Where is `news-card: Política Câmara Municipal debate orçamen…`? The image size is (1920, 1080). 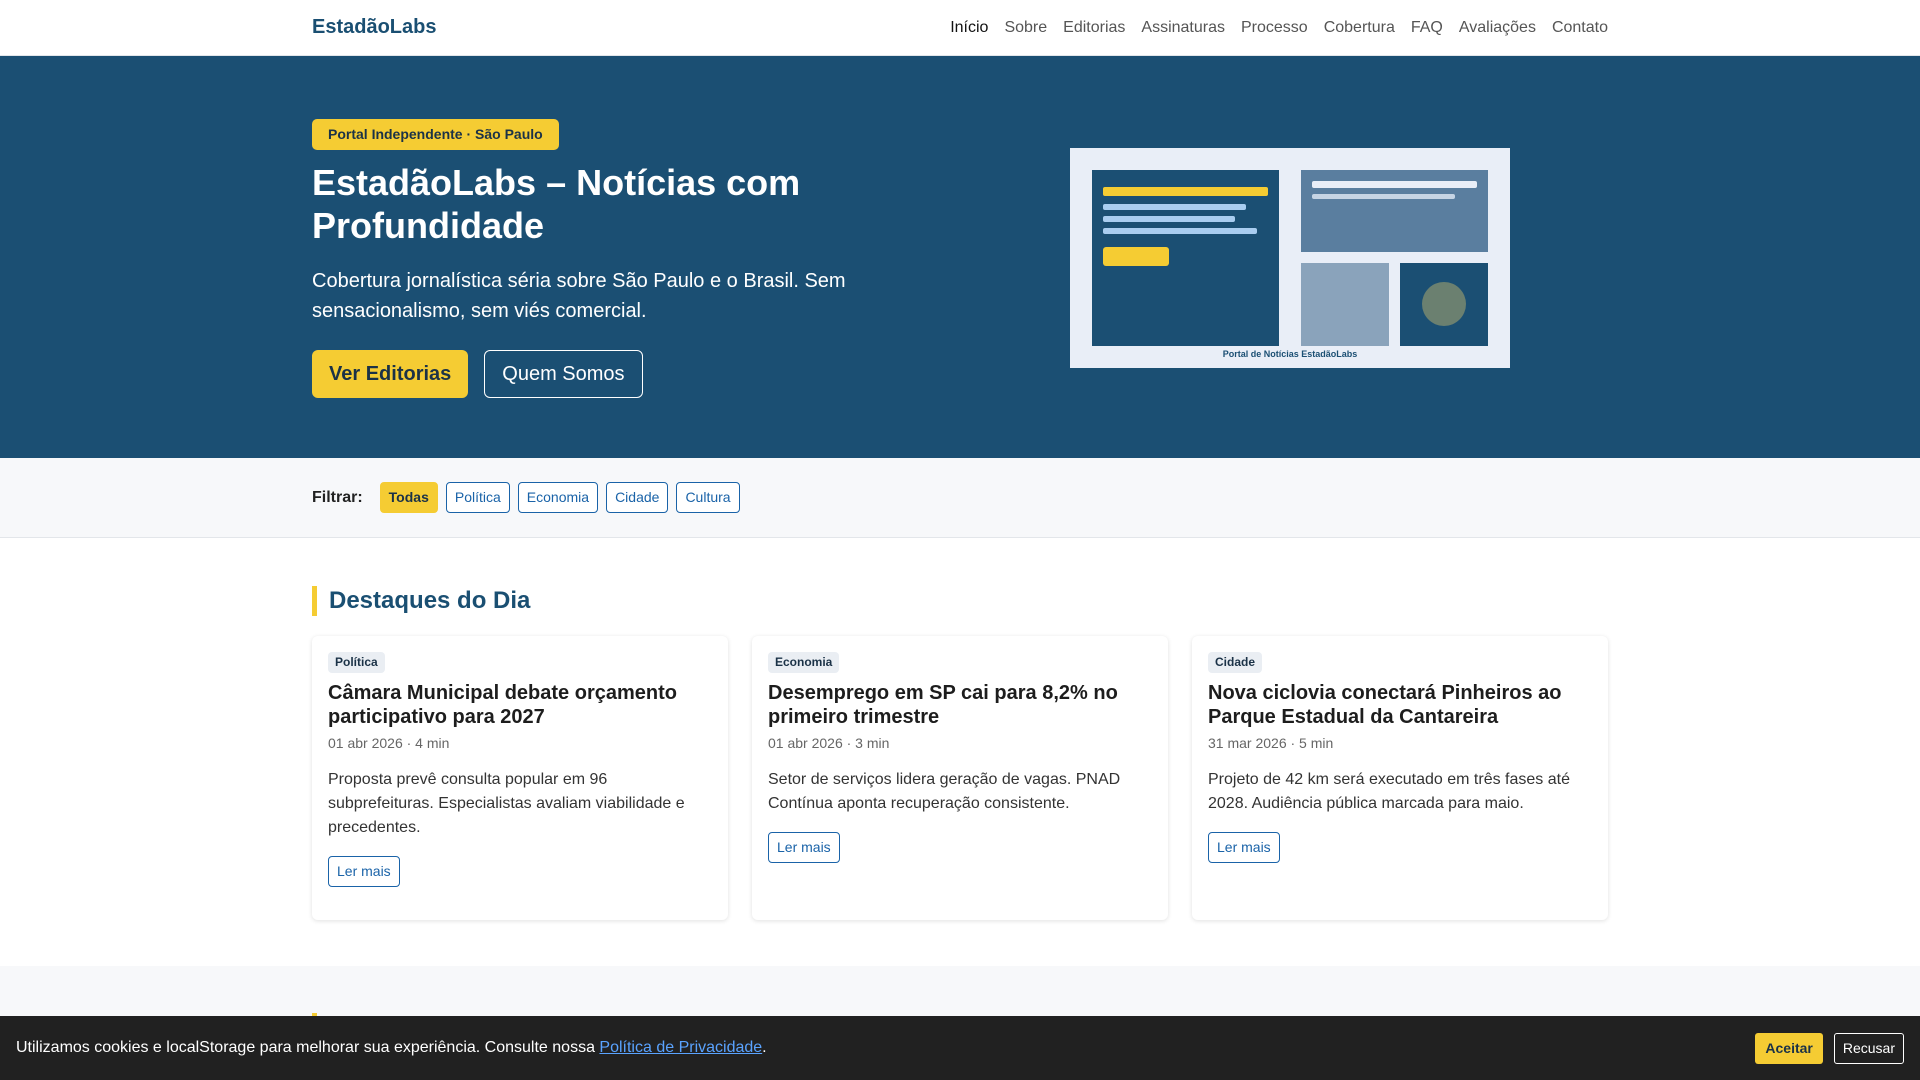 news-card: Política Câmara Municipal debate orçamen… is located at coordinates (520, 778).